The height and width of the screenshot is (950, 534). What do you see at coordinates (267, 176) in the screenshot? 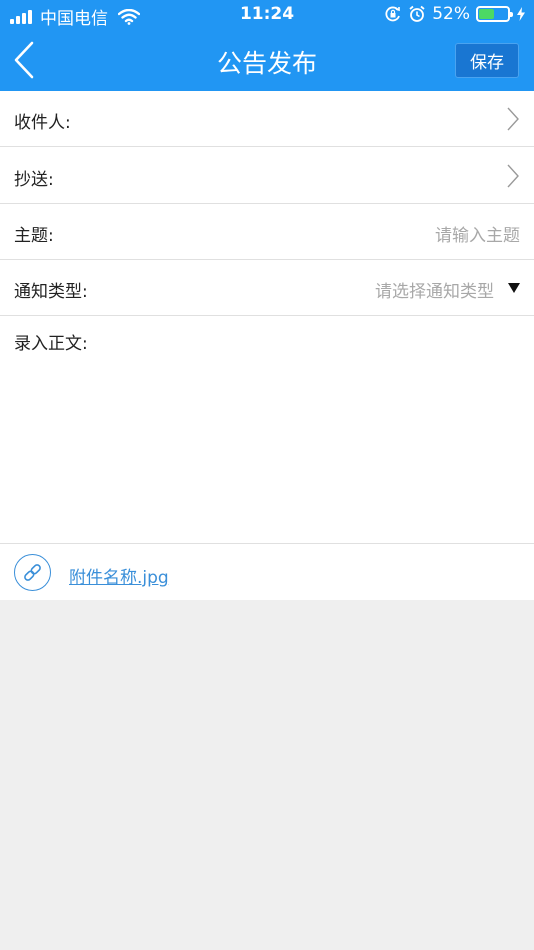
I see `cc-row: 抄送:` at bounding box center [267, 176].